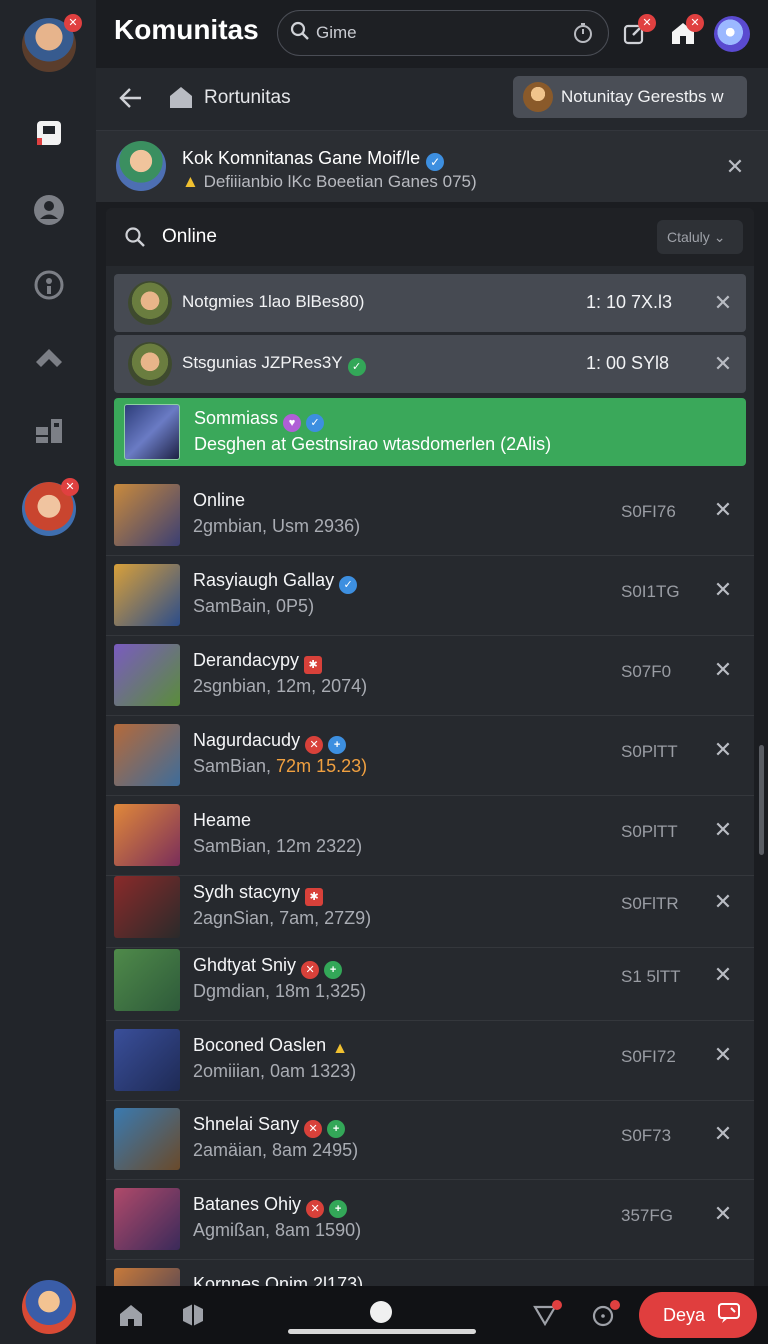 The height and width of the screenshot is (1344, 768). What do you see at coordinates (430, 516) in the screenshot?
I see `list-item: Online 2gmbian, Usm 2936) S0FI76 ✕` at bounding box center [430, 516].